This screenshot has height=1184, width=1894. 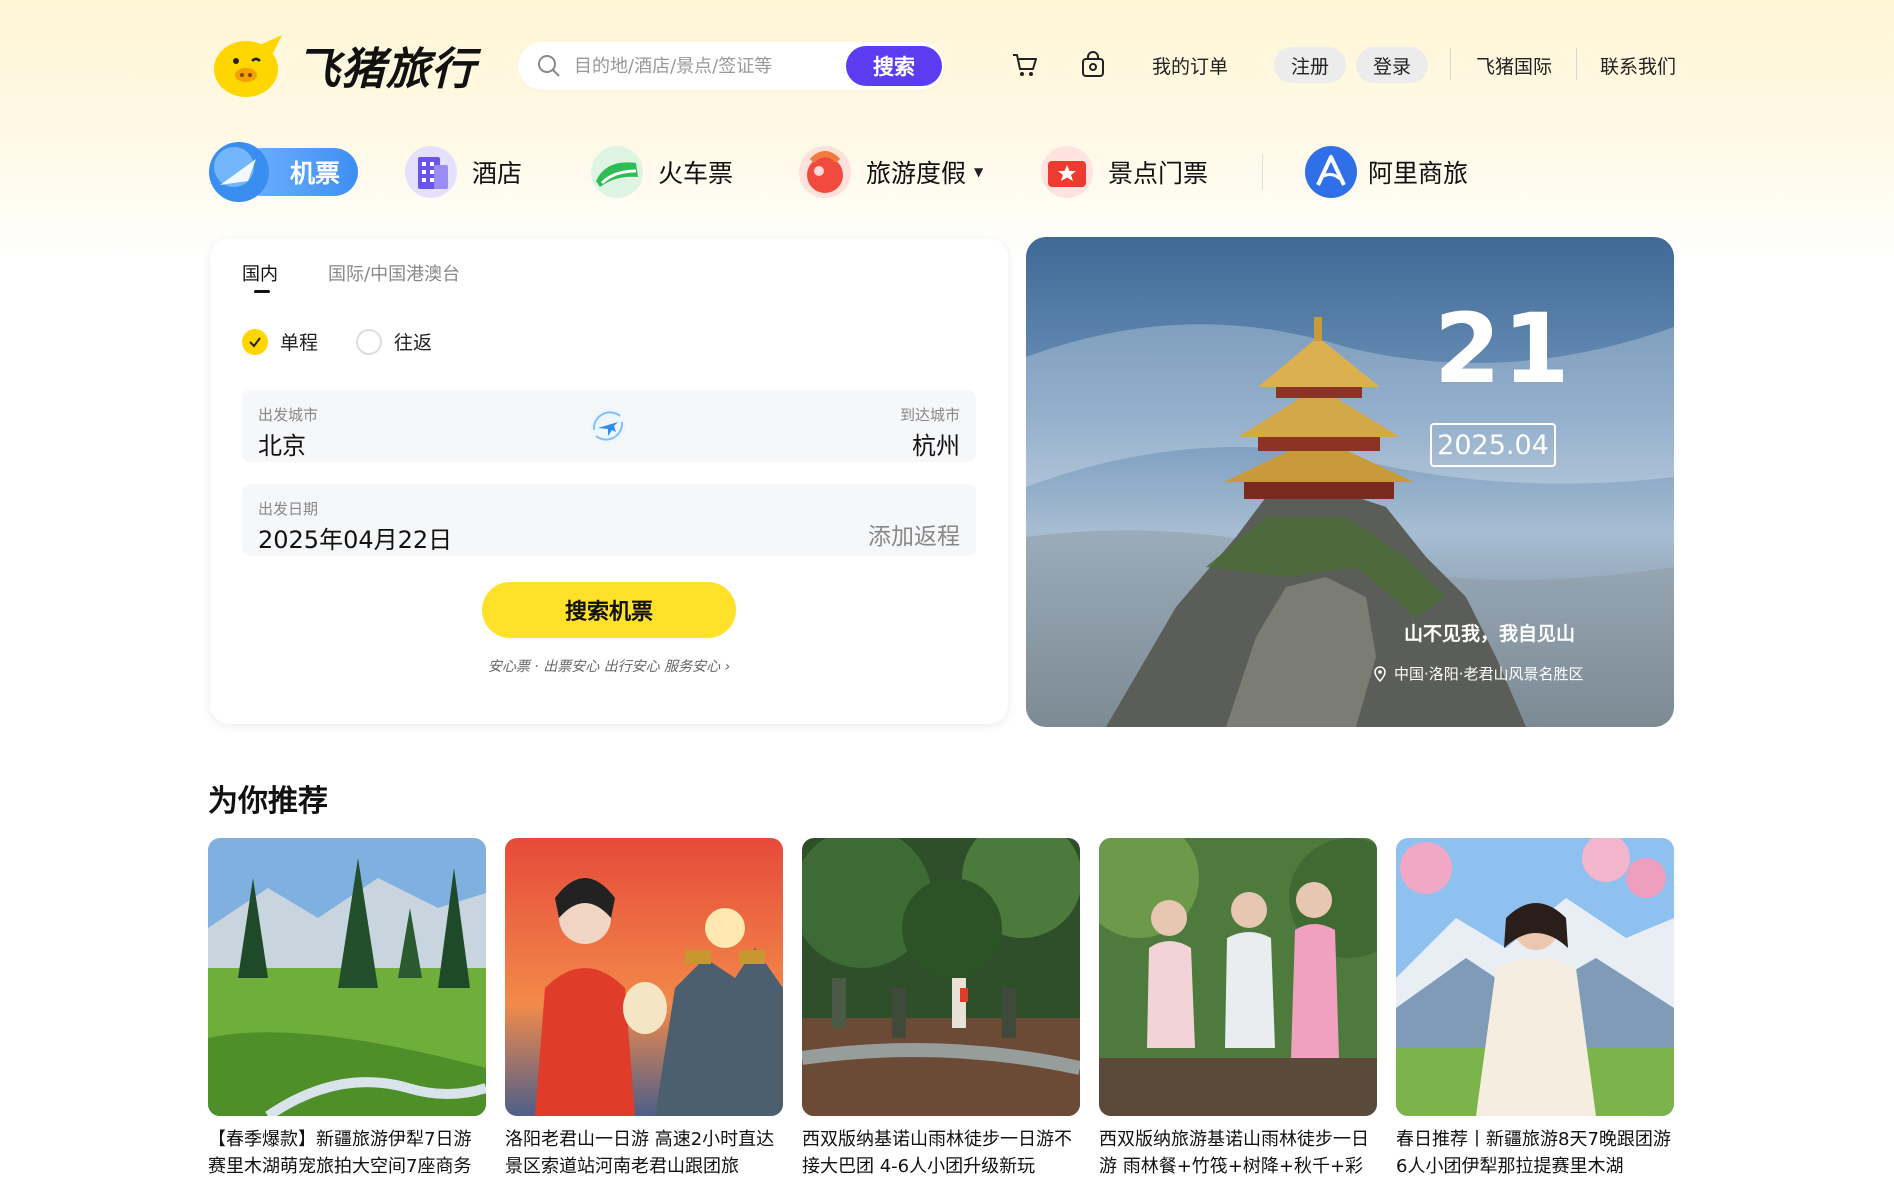 What do you see at coordinates (1493, 445) in the screenshot?
I see `hero-month: 2025.04` at bounding box center [1493, 445].